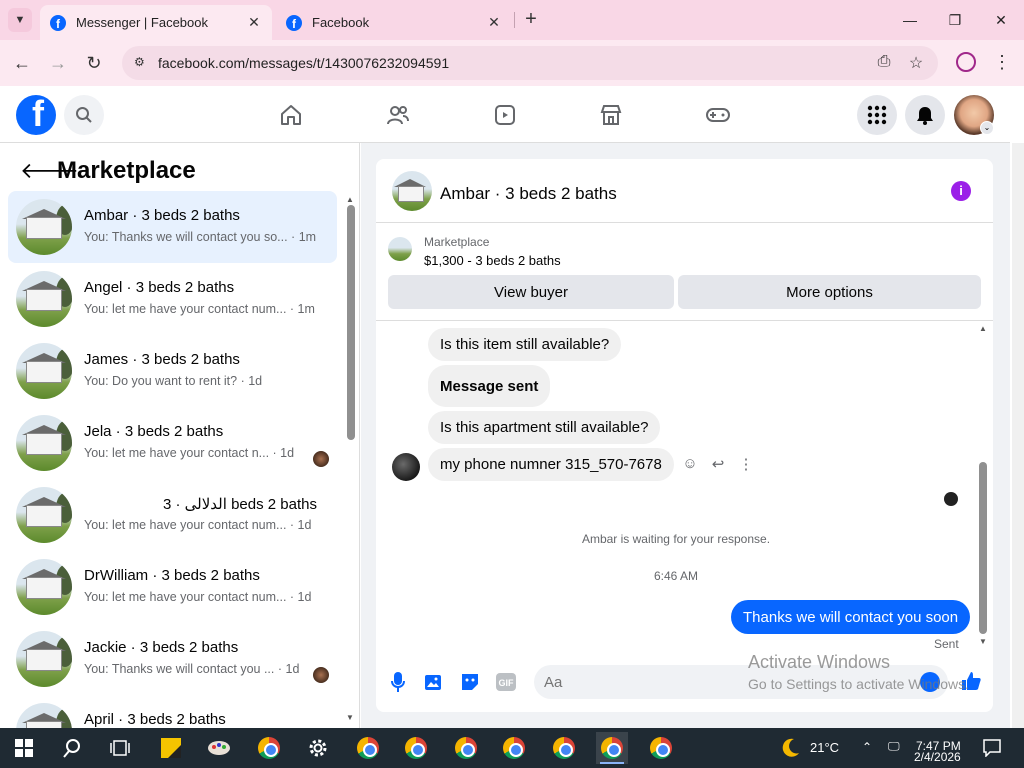 The height and width of the screenshot is (768, 1024). What do you see at coordinates (58, 63) in the screenshot?
I see `forward-icon: →` at bounding box center [58, 63].